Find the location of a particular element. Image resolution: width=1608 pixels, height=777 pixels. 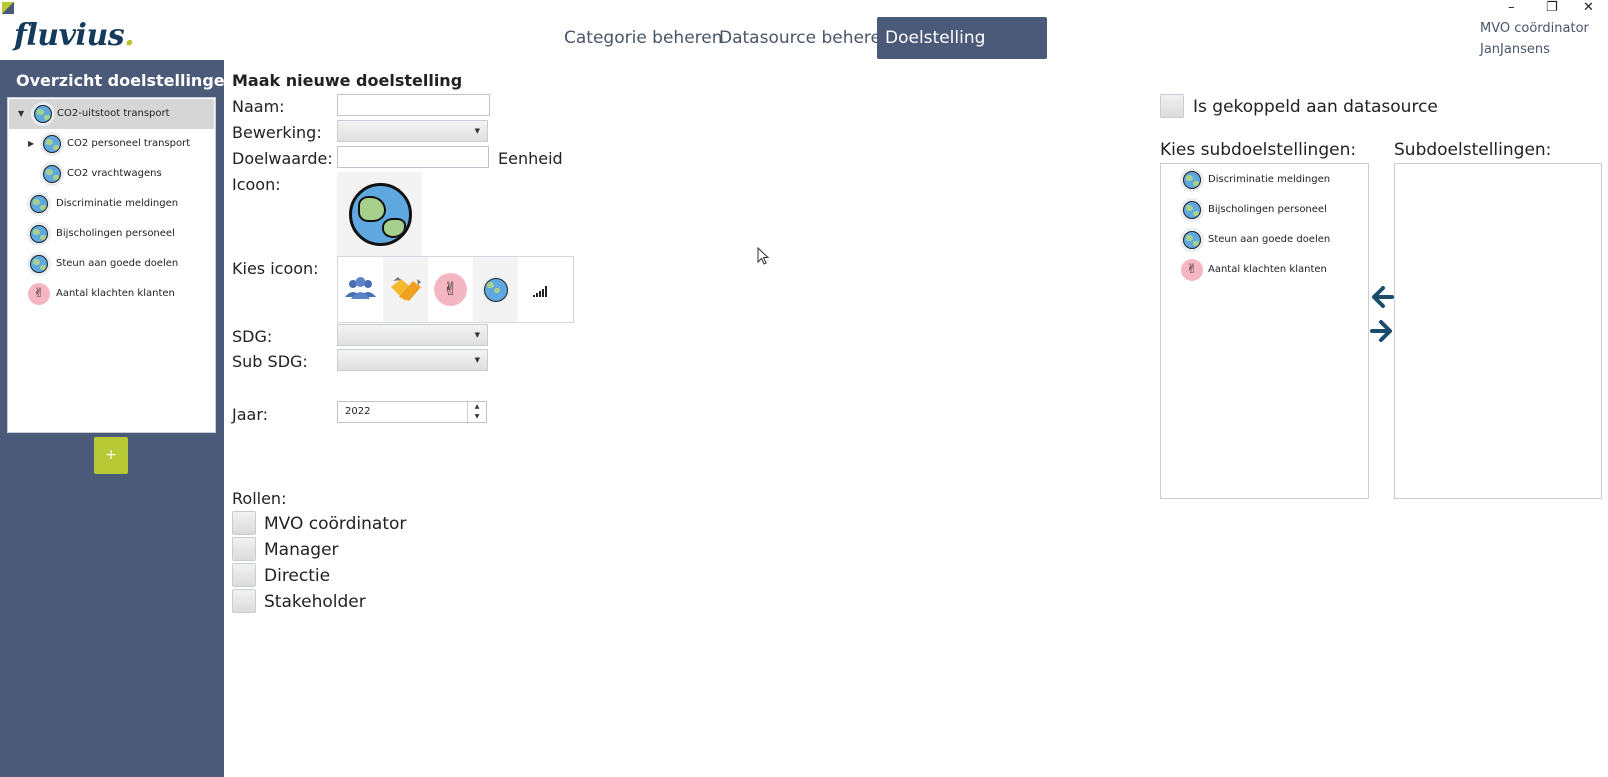

tree-item-bijscholingen-personeel: Bijscholingen personeel is located at coordinates (110, 234).